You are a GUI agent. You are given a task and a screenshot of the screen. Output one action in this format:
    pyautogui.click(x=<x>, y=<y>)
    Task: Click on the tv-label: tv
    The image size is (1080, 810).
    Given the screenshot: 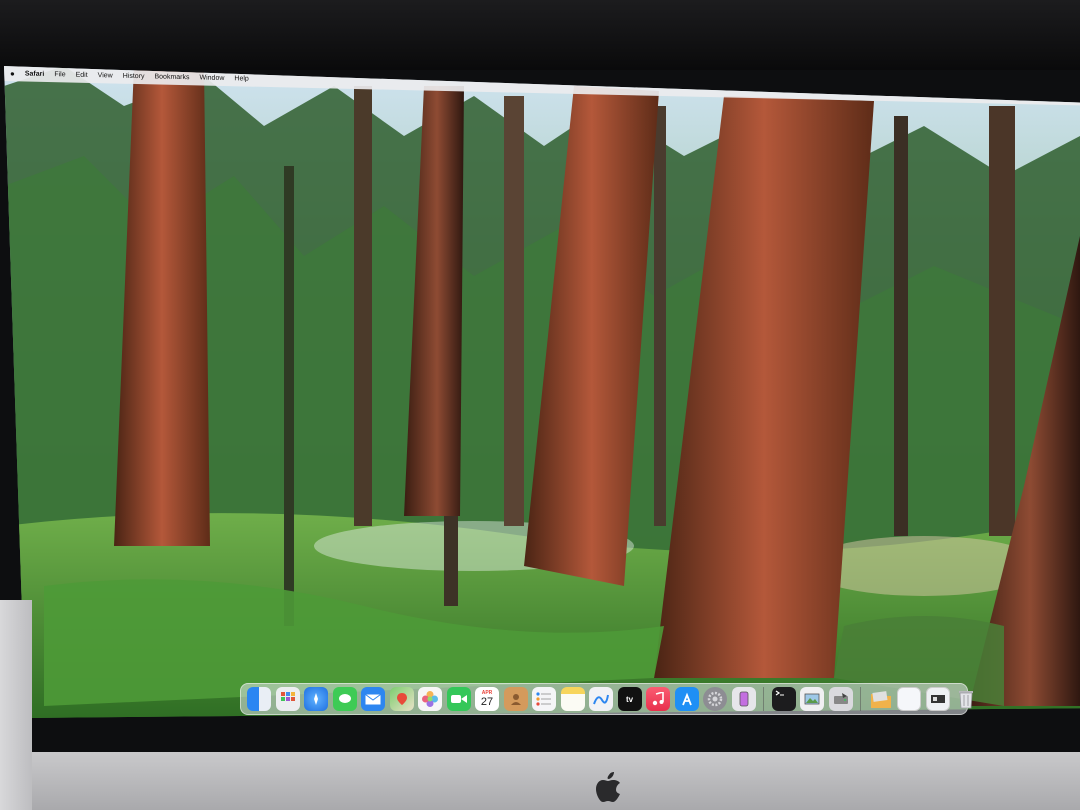 What is the action you would take?
    pyautogui.click(x=629, y=699)
    